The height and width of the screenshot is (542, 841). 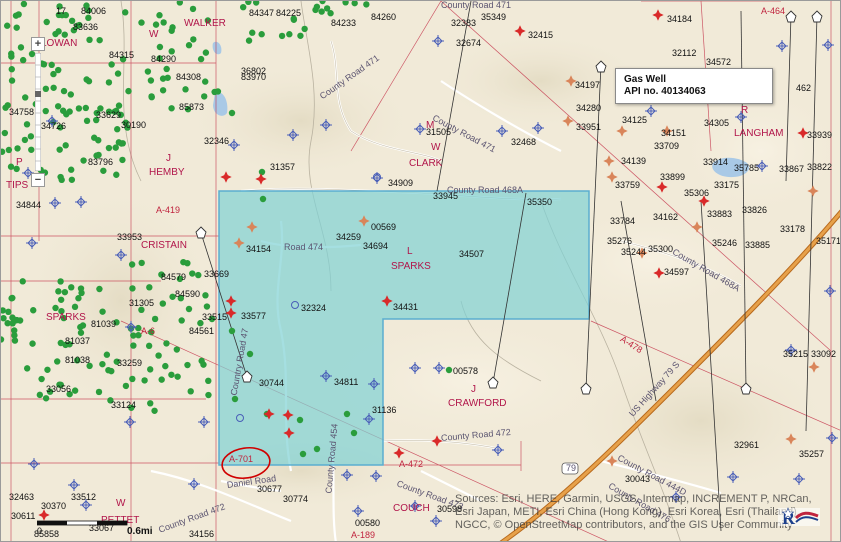 What do you see at coordinates (38, 180) in the screenshot?
I see `zoom-out-button: −` at bounding box center [38, 180].